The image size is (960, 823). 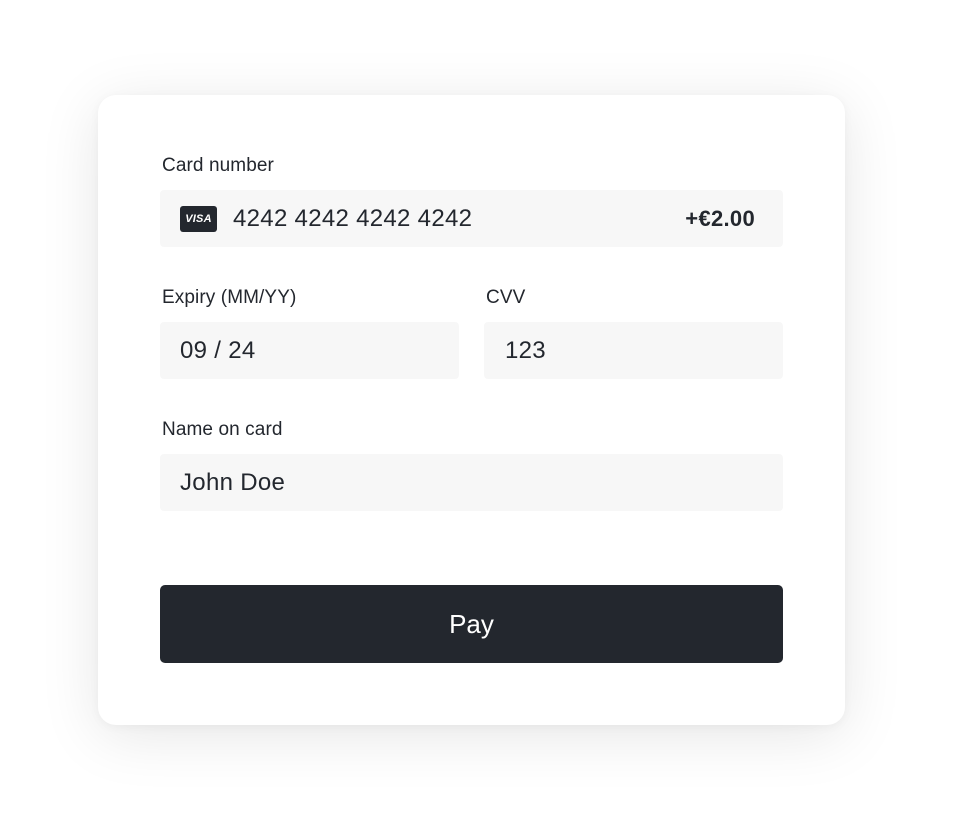 I want to click on name-on-card-label: Name on card, so click(x=222, y=429).